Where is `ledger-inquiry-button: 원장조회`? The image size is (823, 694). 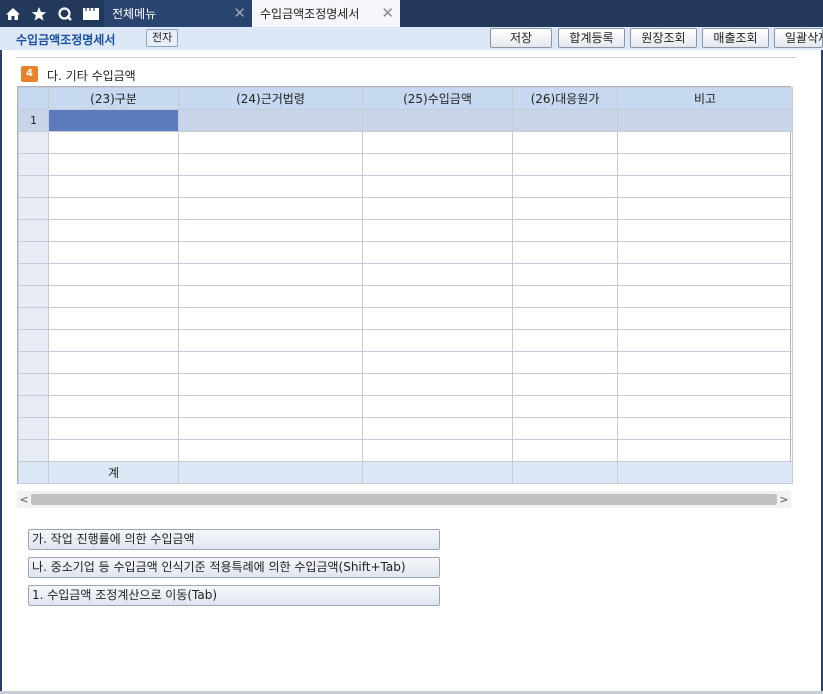
ledger-inquiry-button: 원장조회 is located at coordinates (663, 38).